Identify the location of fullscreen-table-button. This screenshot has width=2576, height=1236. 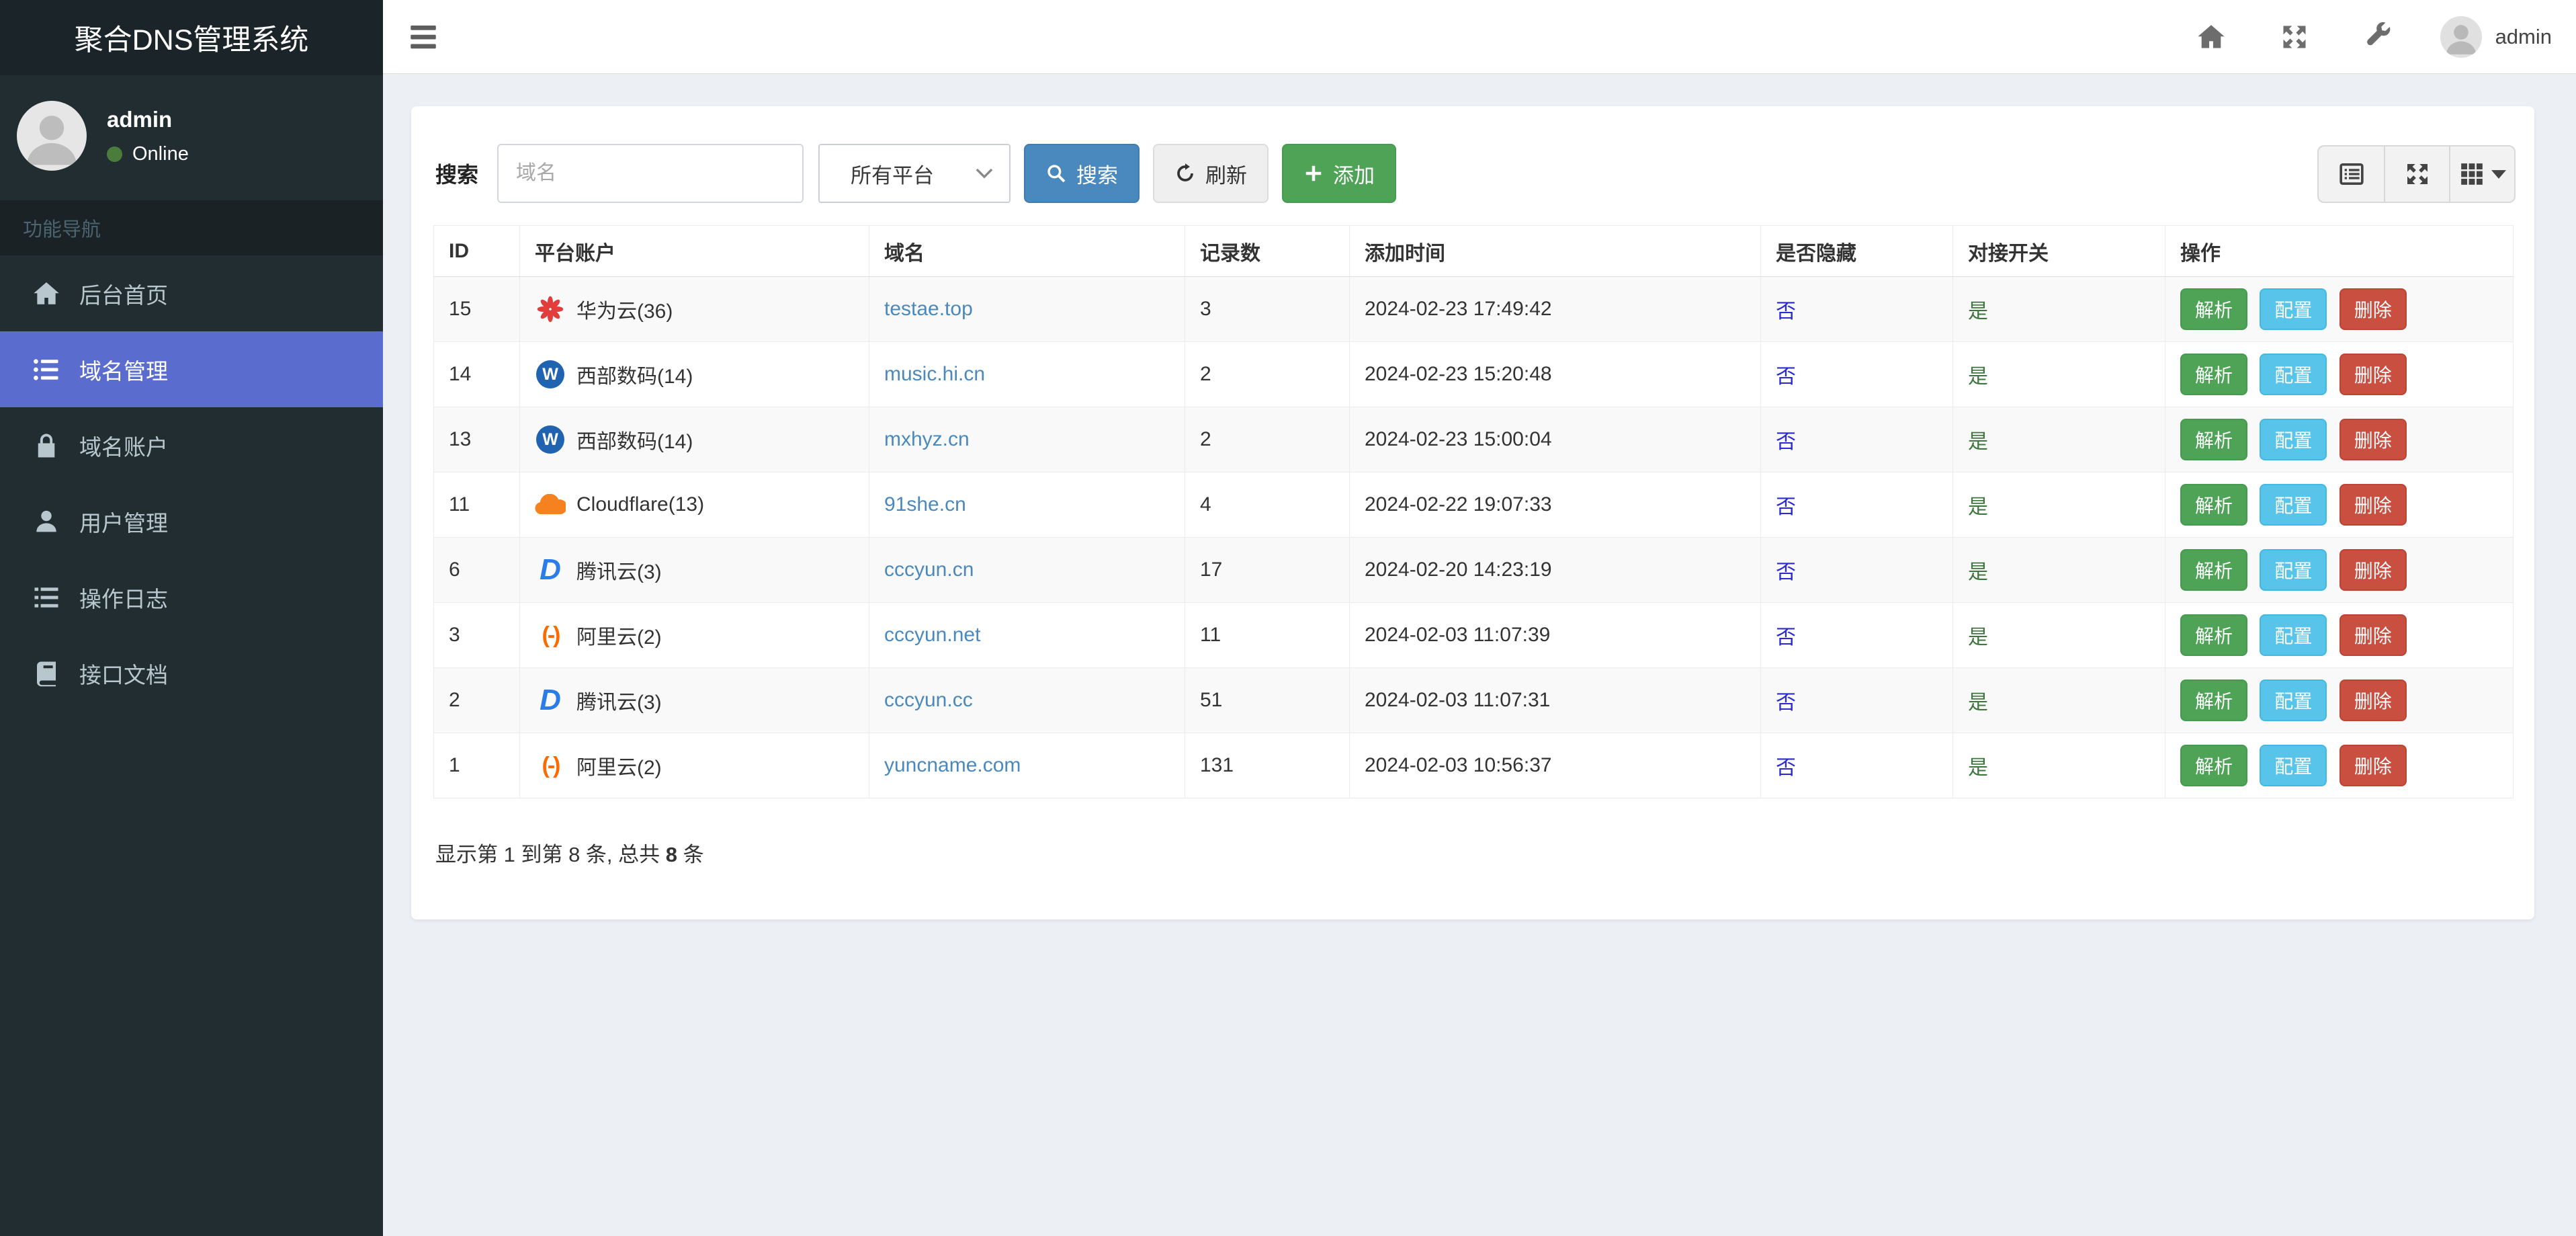
(2416, 174).